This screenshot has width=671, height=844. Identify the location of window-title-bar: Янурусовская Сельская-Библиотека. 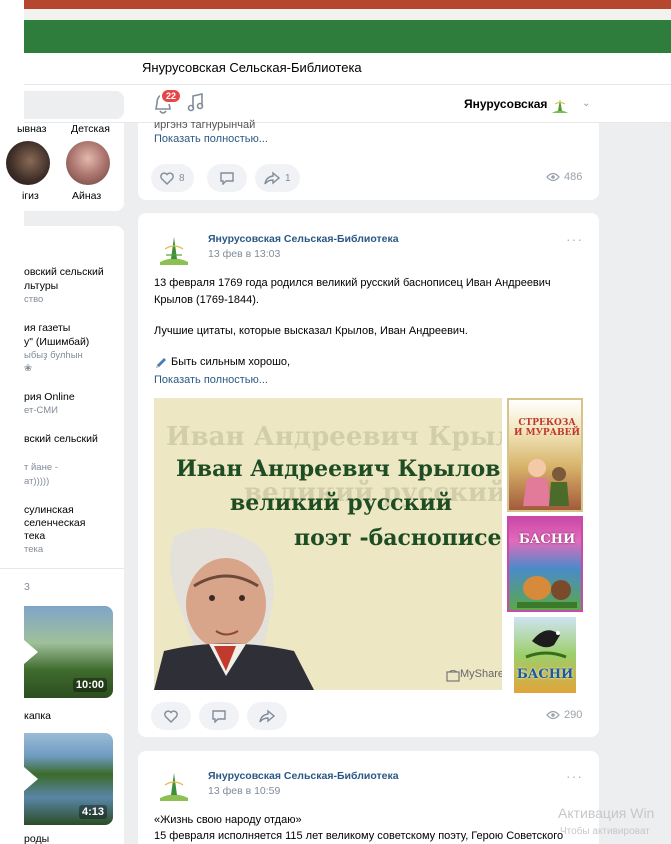
(347, 69).